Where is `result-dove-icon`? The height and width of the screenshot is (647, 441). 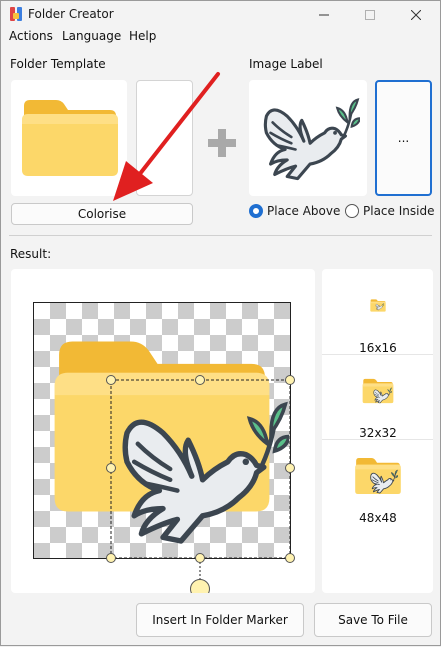 result-dove-icon is located at coordinates (199, 469).